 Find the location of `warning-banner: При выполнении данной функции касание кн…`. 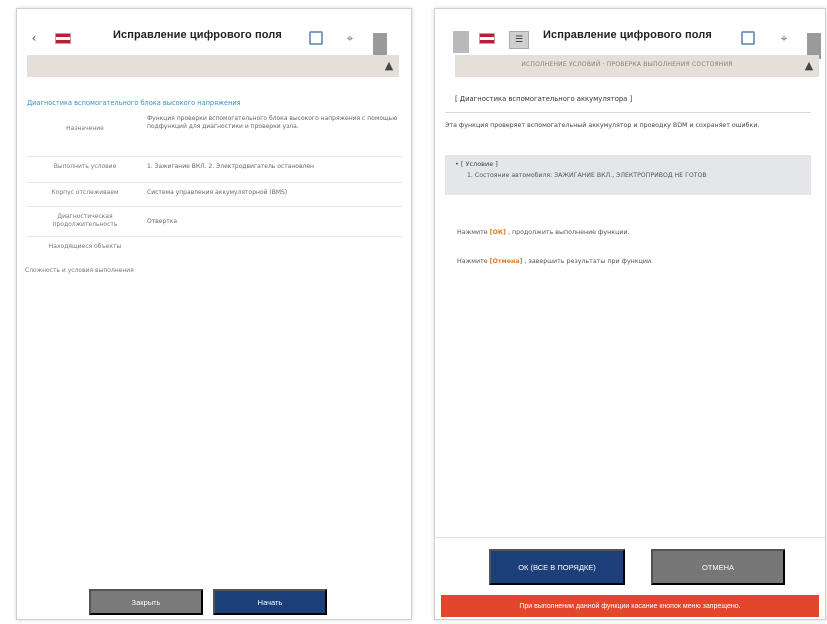

warning-banner: При выполнении данной функции касание кн… is located at coordinates (630, 606).